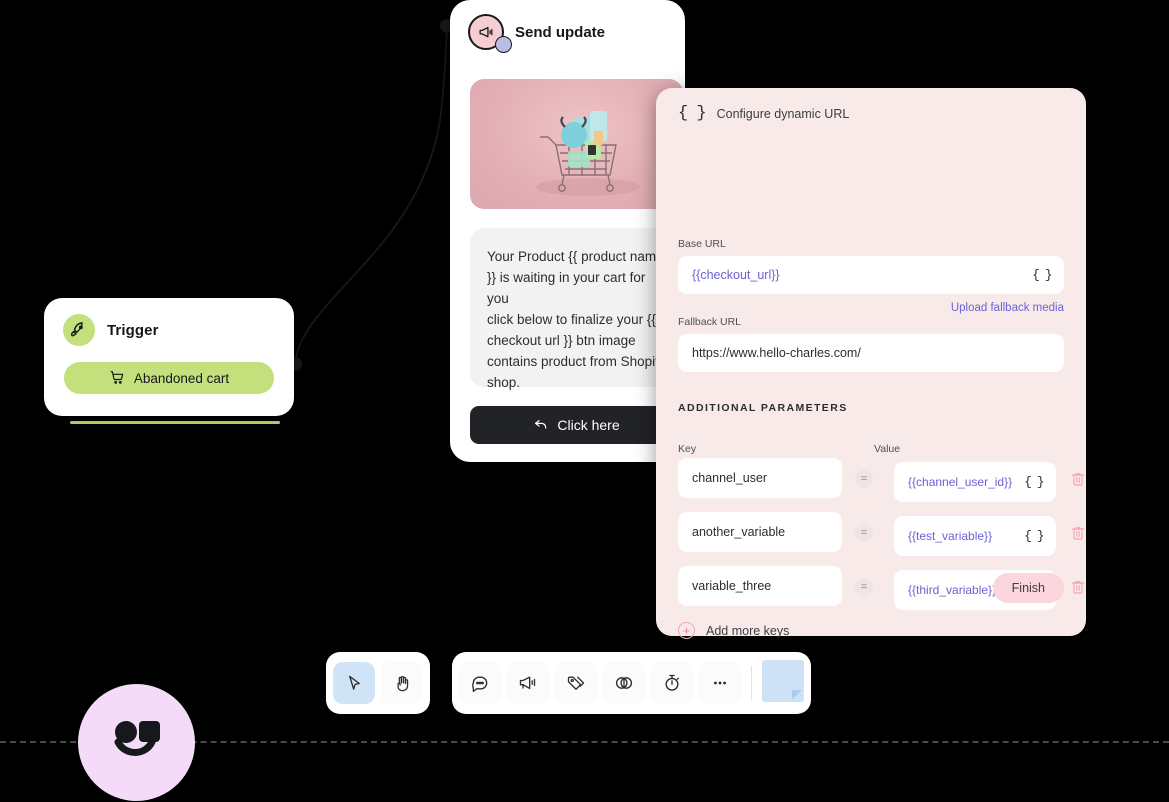 This screenshot has height=802, width=1169. What do you see at coordinates (528, 683) in the screenshot?
I see `tool-megaphone` at bounding box center [528, 683].